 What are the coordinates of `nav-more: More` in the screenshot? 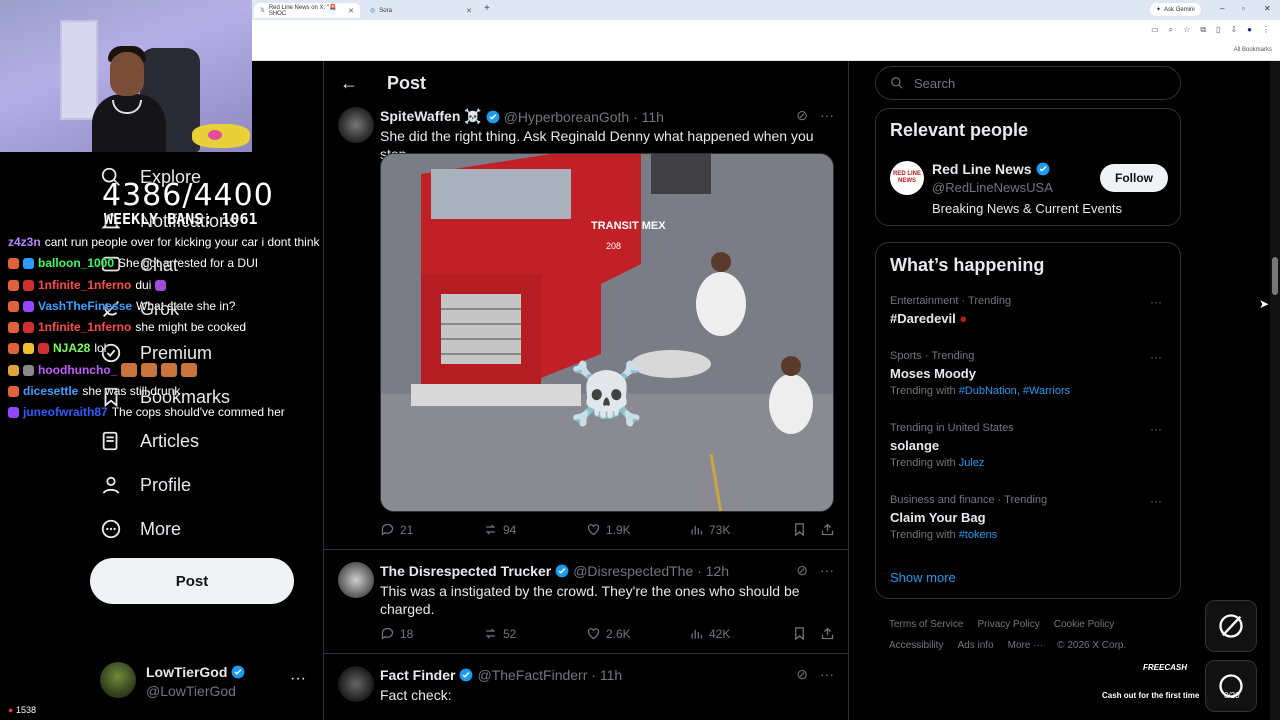 It's located at (140, 529).